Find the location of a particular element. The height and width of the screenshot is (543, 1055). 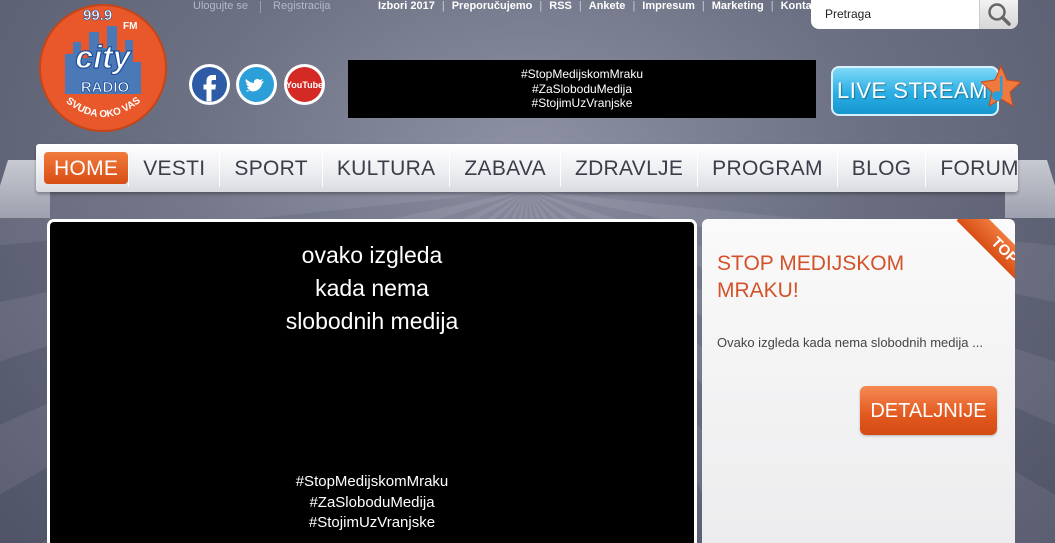

nav-item-zdravlje: ZDRAVLJE is located at coordinates (629, 168).